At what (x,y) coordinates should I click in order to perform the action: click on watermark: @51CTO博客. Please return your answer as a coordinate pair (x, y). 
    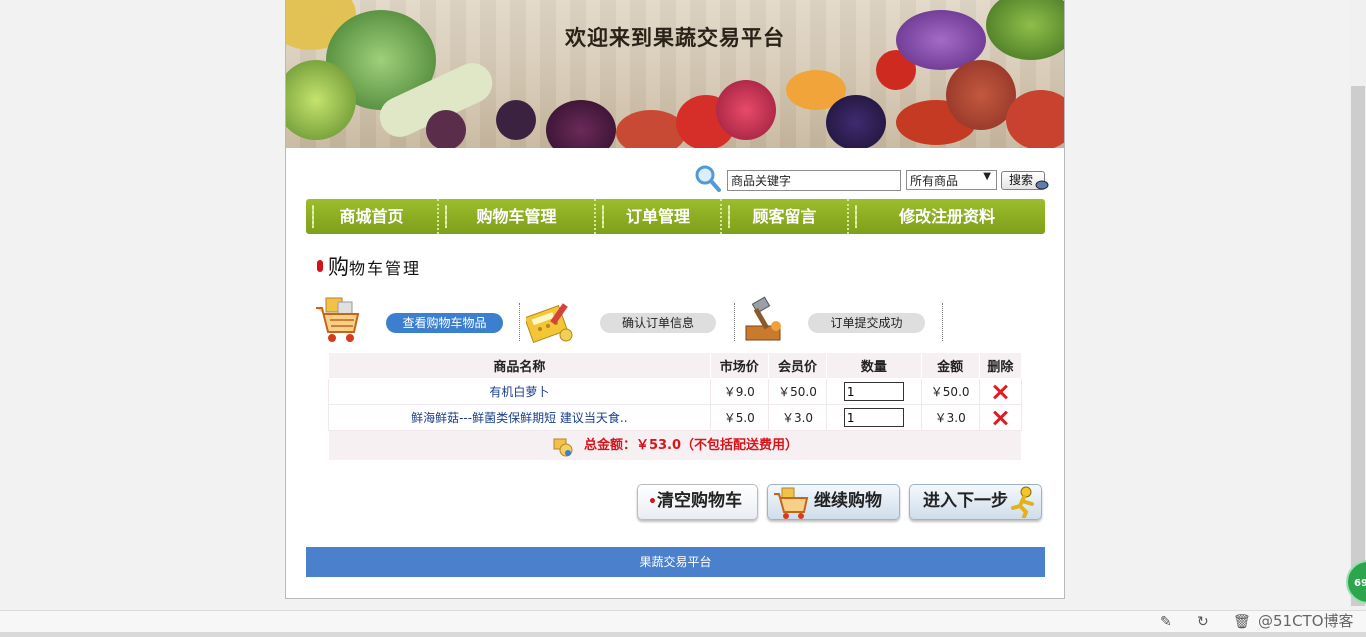
    Looking at the image, I should click on (1306, 621).